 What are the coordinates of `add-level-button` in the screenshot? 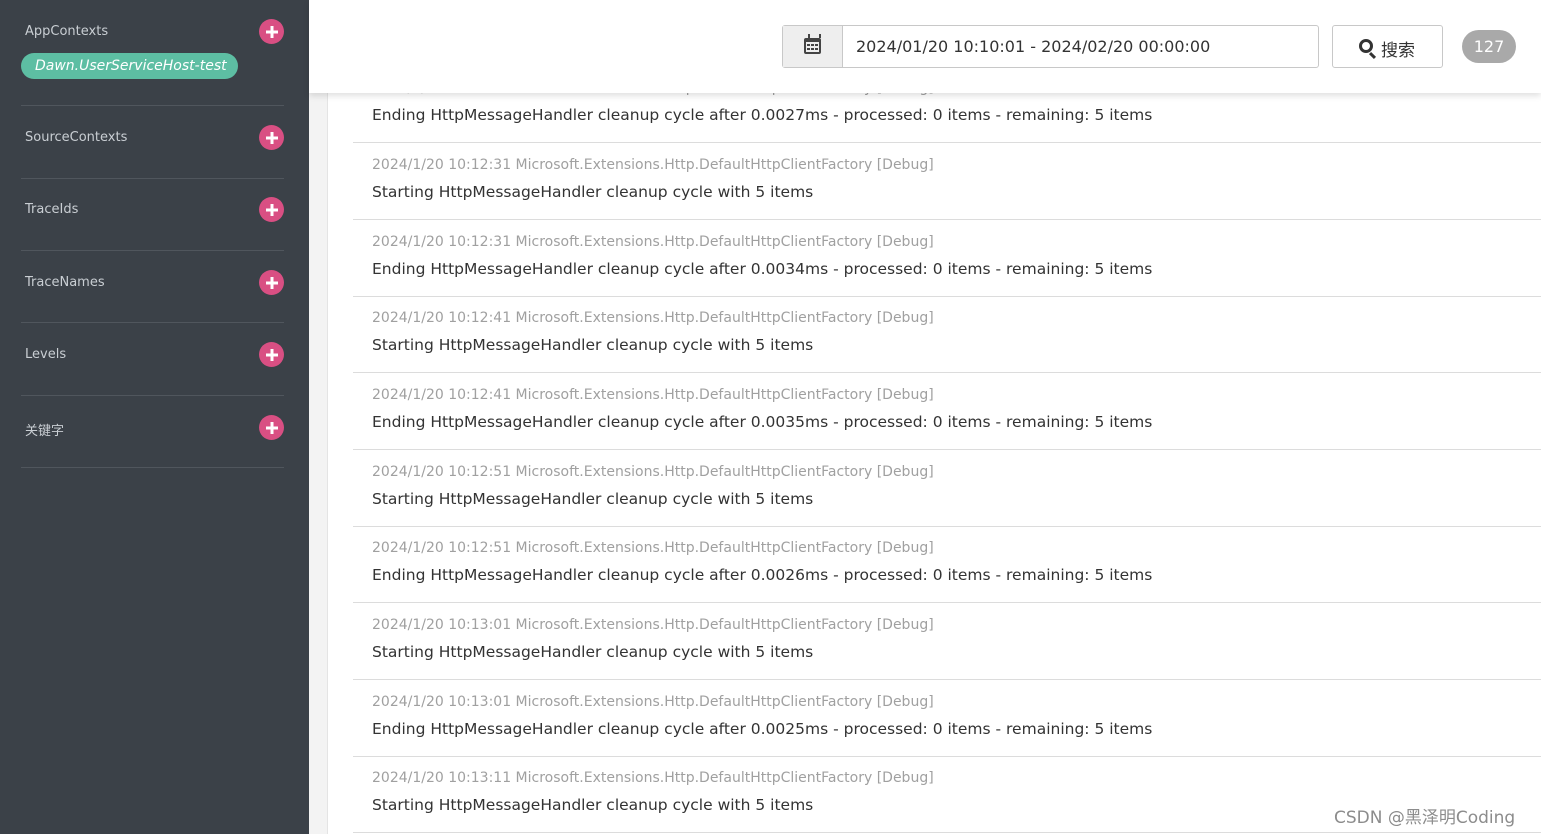 It's located at (271, 354).